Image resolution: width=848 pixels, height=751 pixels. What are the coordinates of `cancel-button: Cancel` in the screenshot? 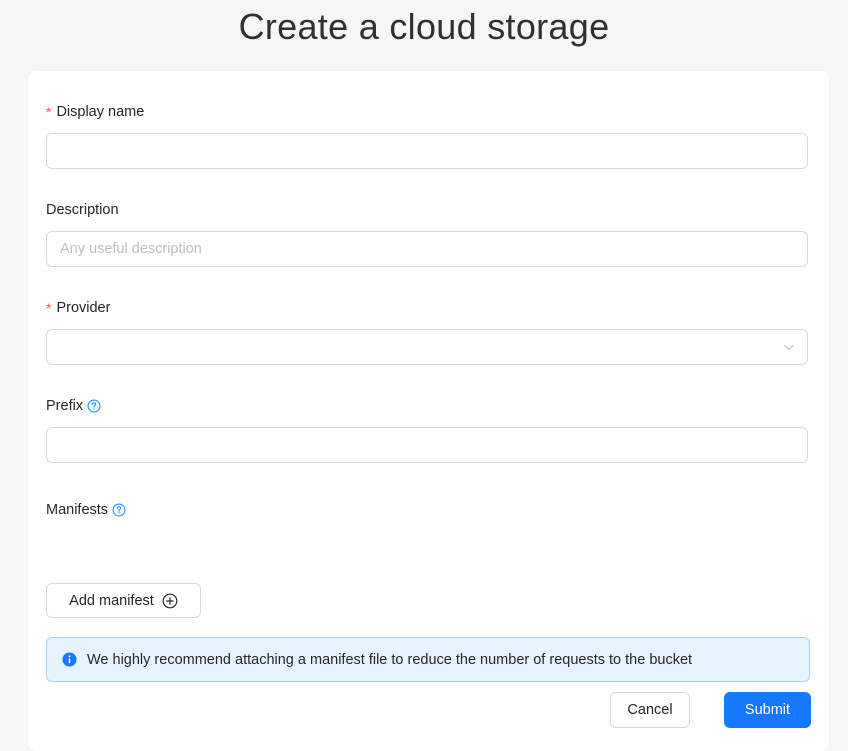 It's located at (650, 710).